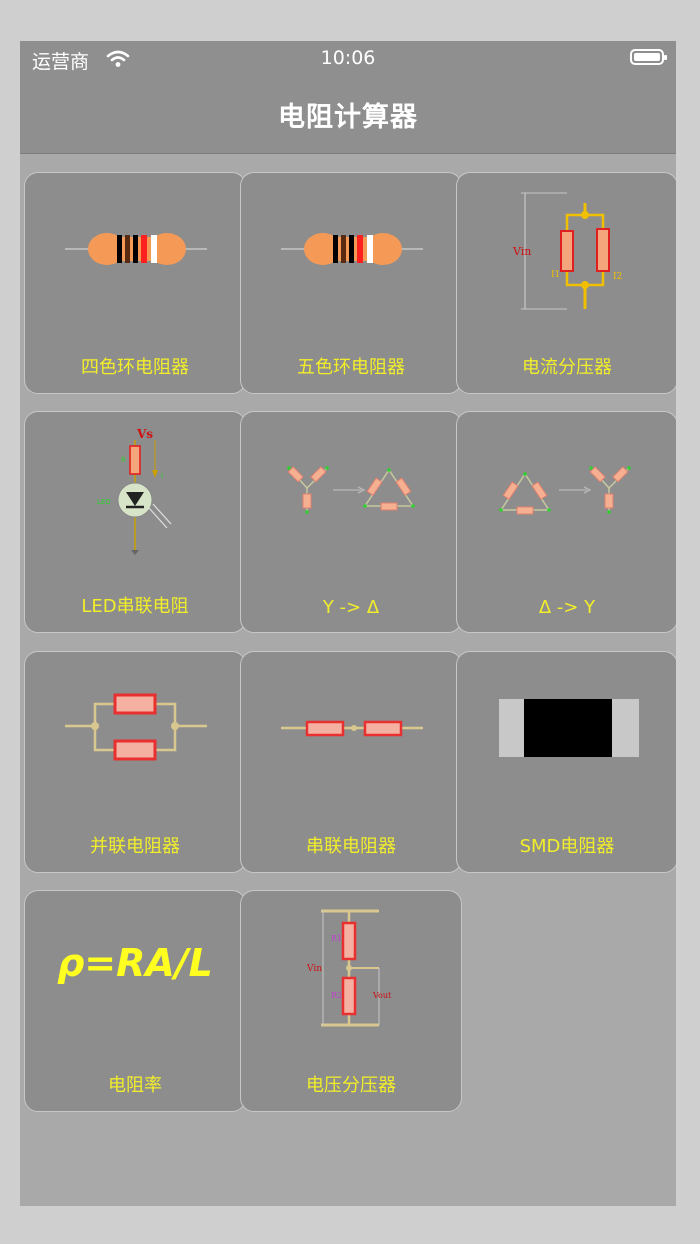  What do you see at coordinates (136, 727) in the screenshot?
I see `parallel-resistor-icon` at bounding box center [136, 727].